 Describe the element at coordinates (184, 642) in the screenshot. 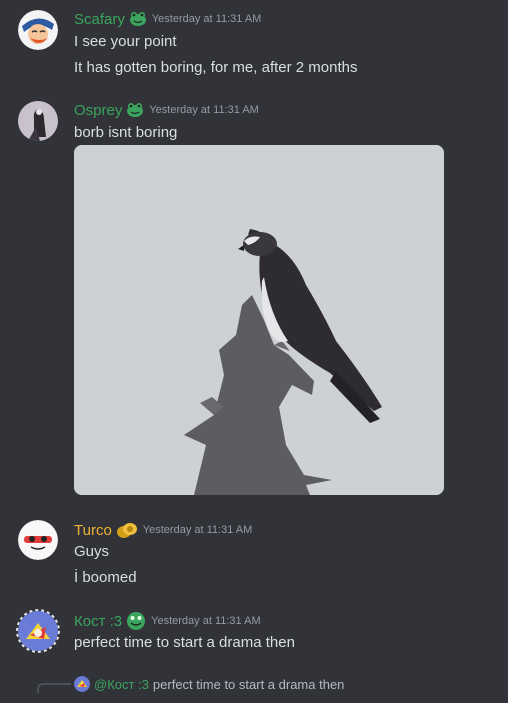

I see `message-text: perfect time to start a drama then` at that location.